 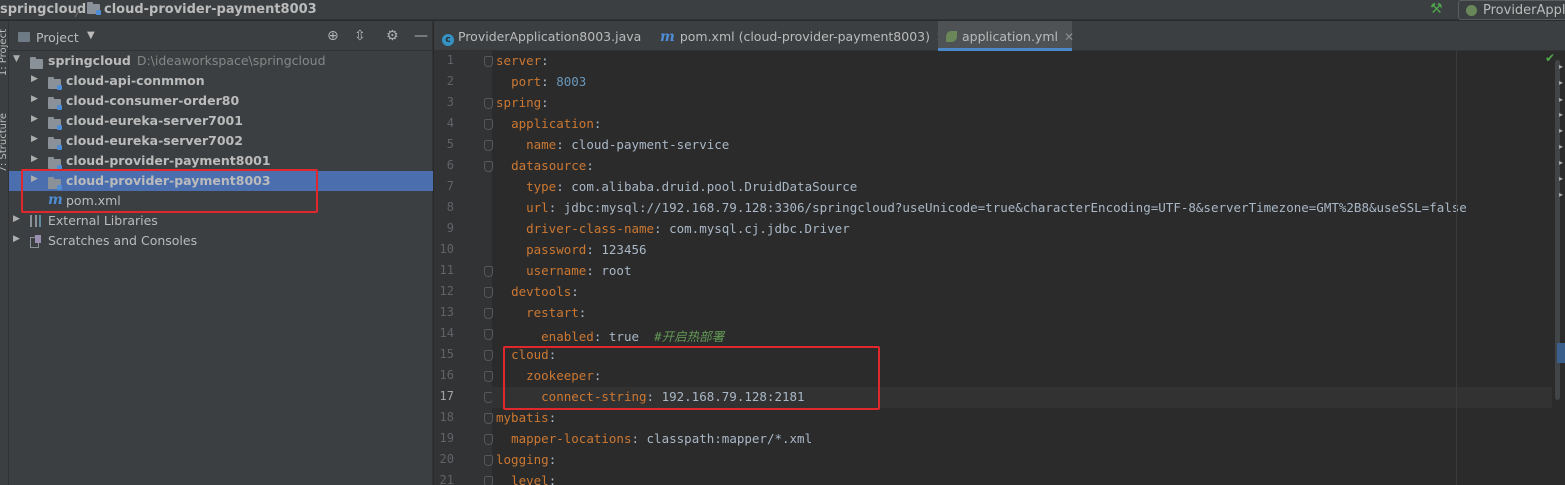 I want to click on code-line: username: root, so click(x=563, y=270).